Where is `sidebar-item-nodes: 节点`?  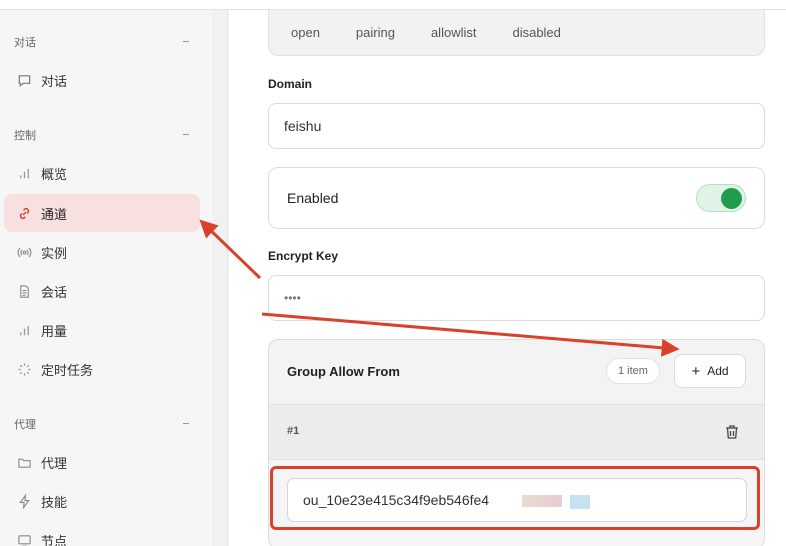 sidebar-item-nodes: 节点 is located at coordinates (102, 533).